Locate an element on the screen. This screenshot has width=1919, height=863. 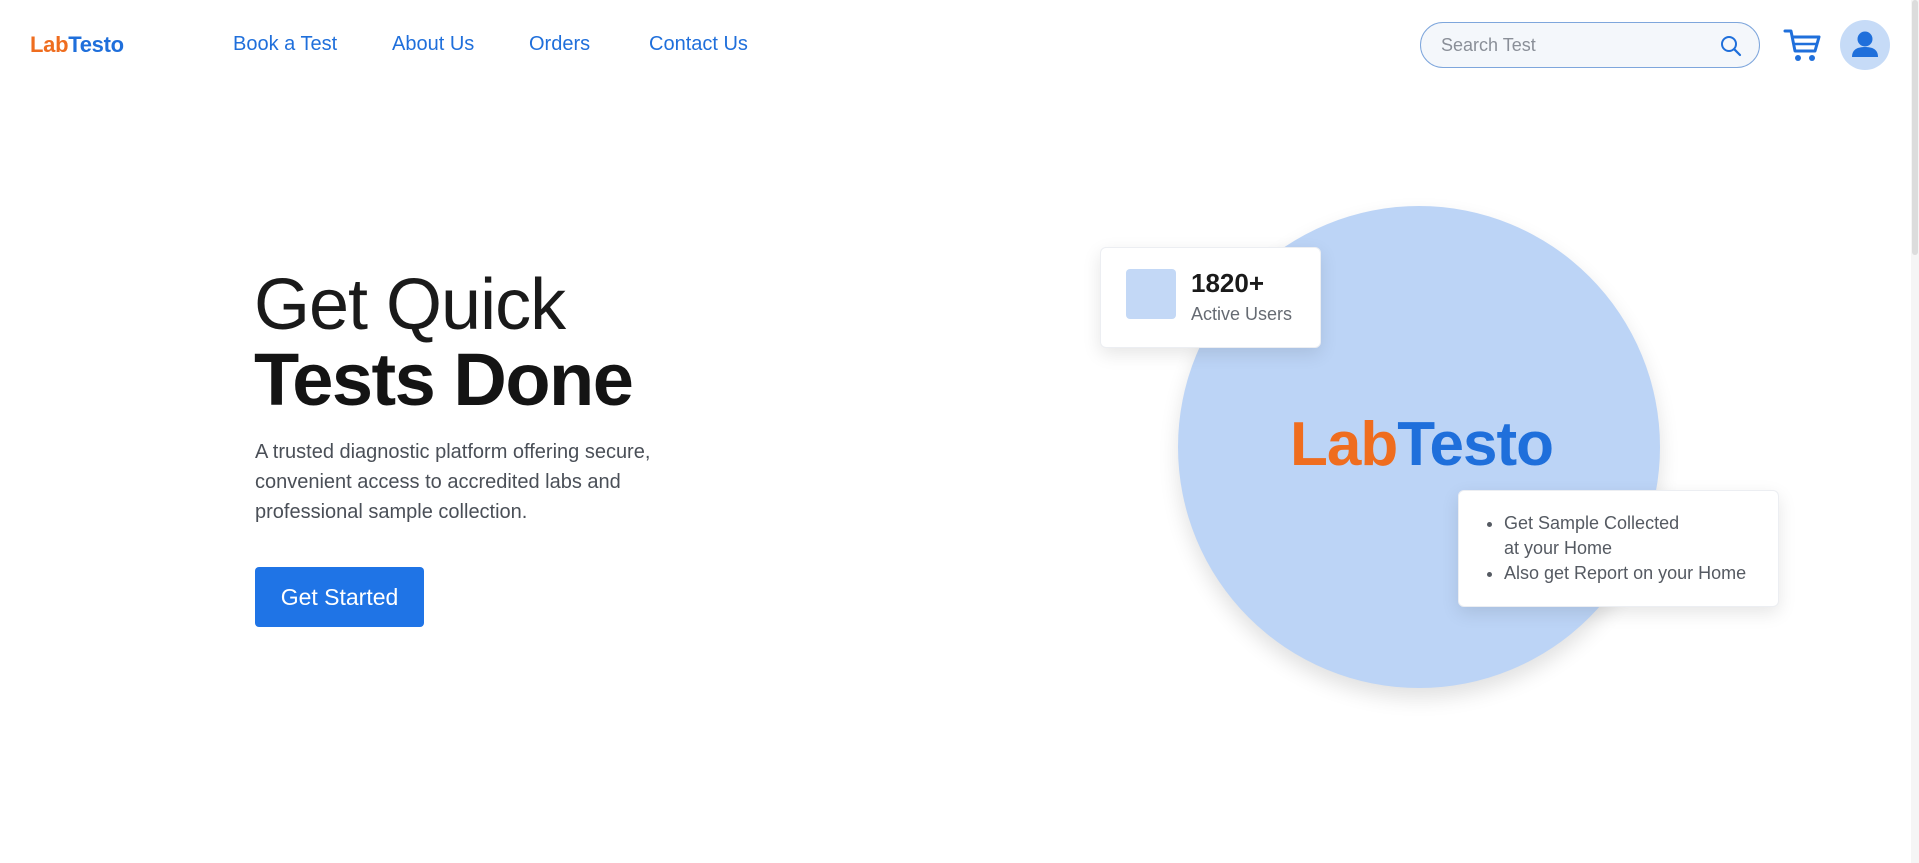
search-icon is located at coordinates (1731, 46).